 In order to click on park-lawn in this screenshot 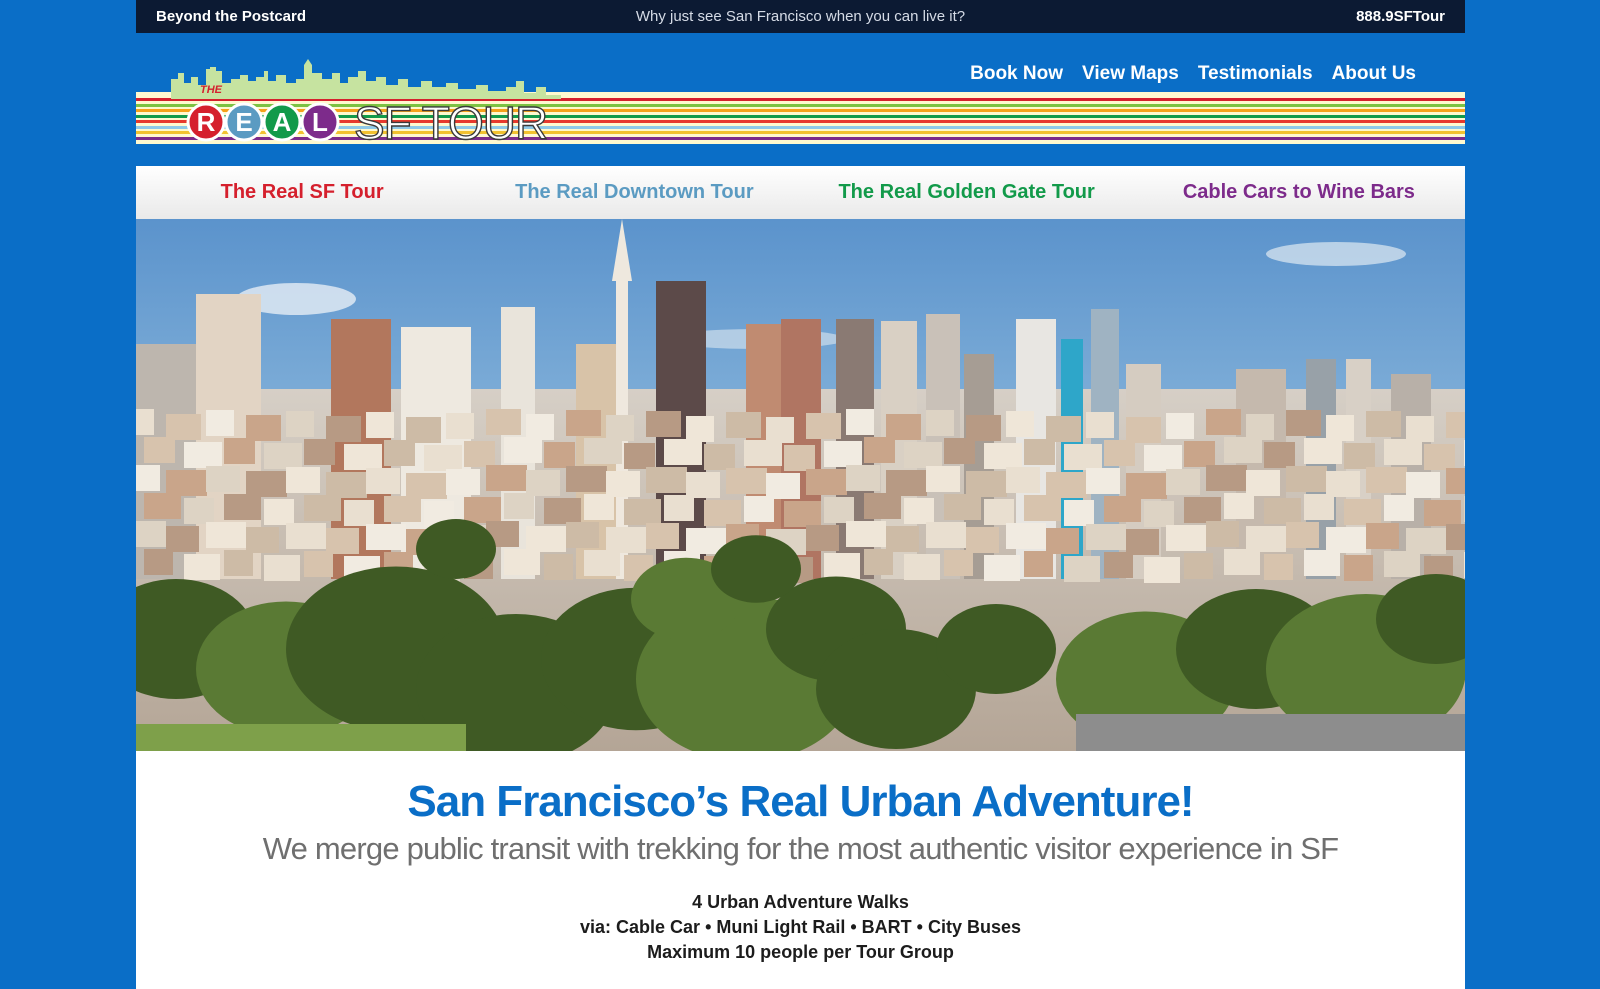, I will do `click(301, 737)`.